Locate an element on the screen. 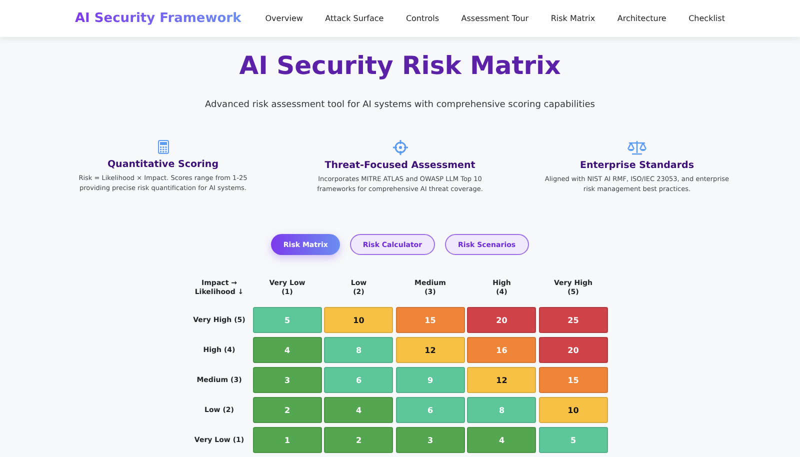 This screenshot has height=457, width=800. nav-link: Architecture is located at coordinates (641, 18).